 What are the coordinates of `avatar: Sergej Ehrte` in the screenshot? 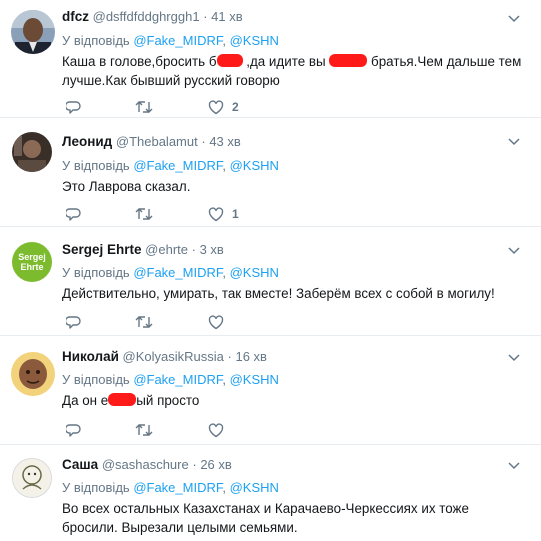 It's located at (32, 262).